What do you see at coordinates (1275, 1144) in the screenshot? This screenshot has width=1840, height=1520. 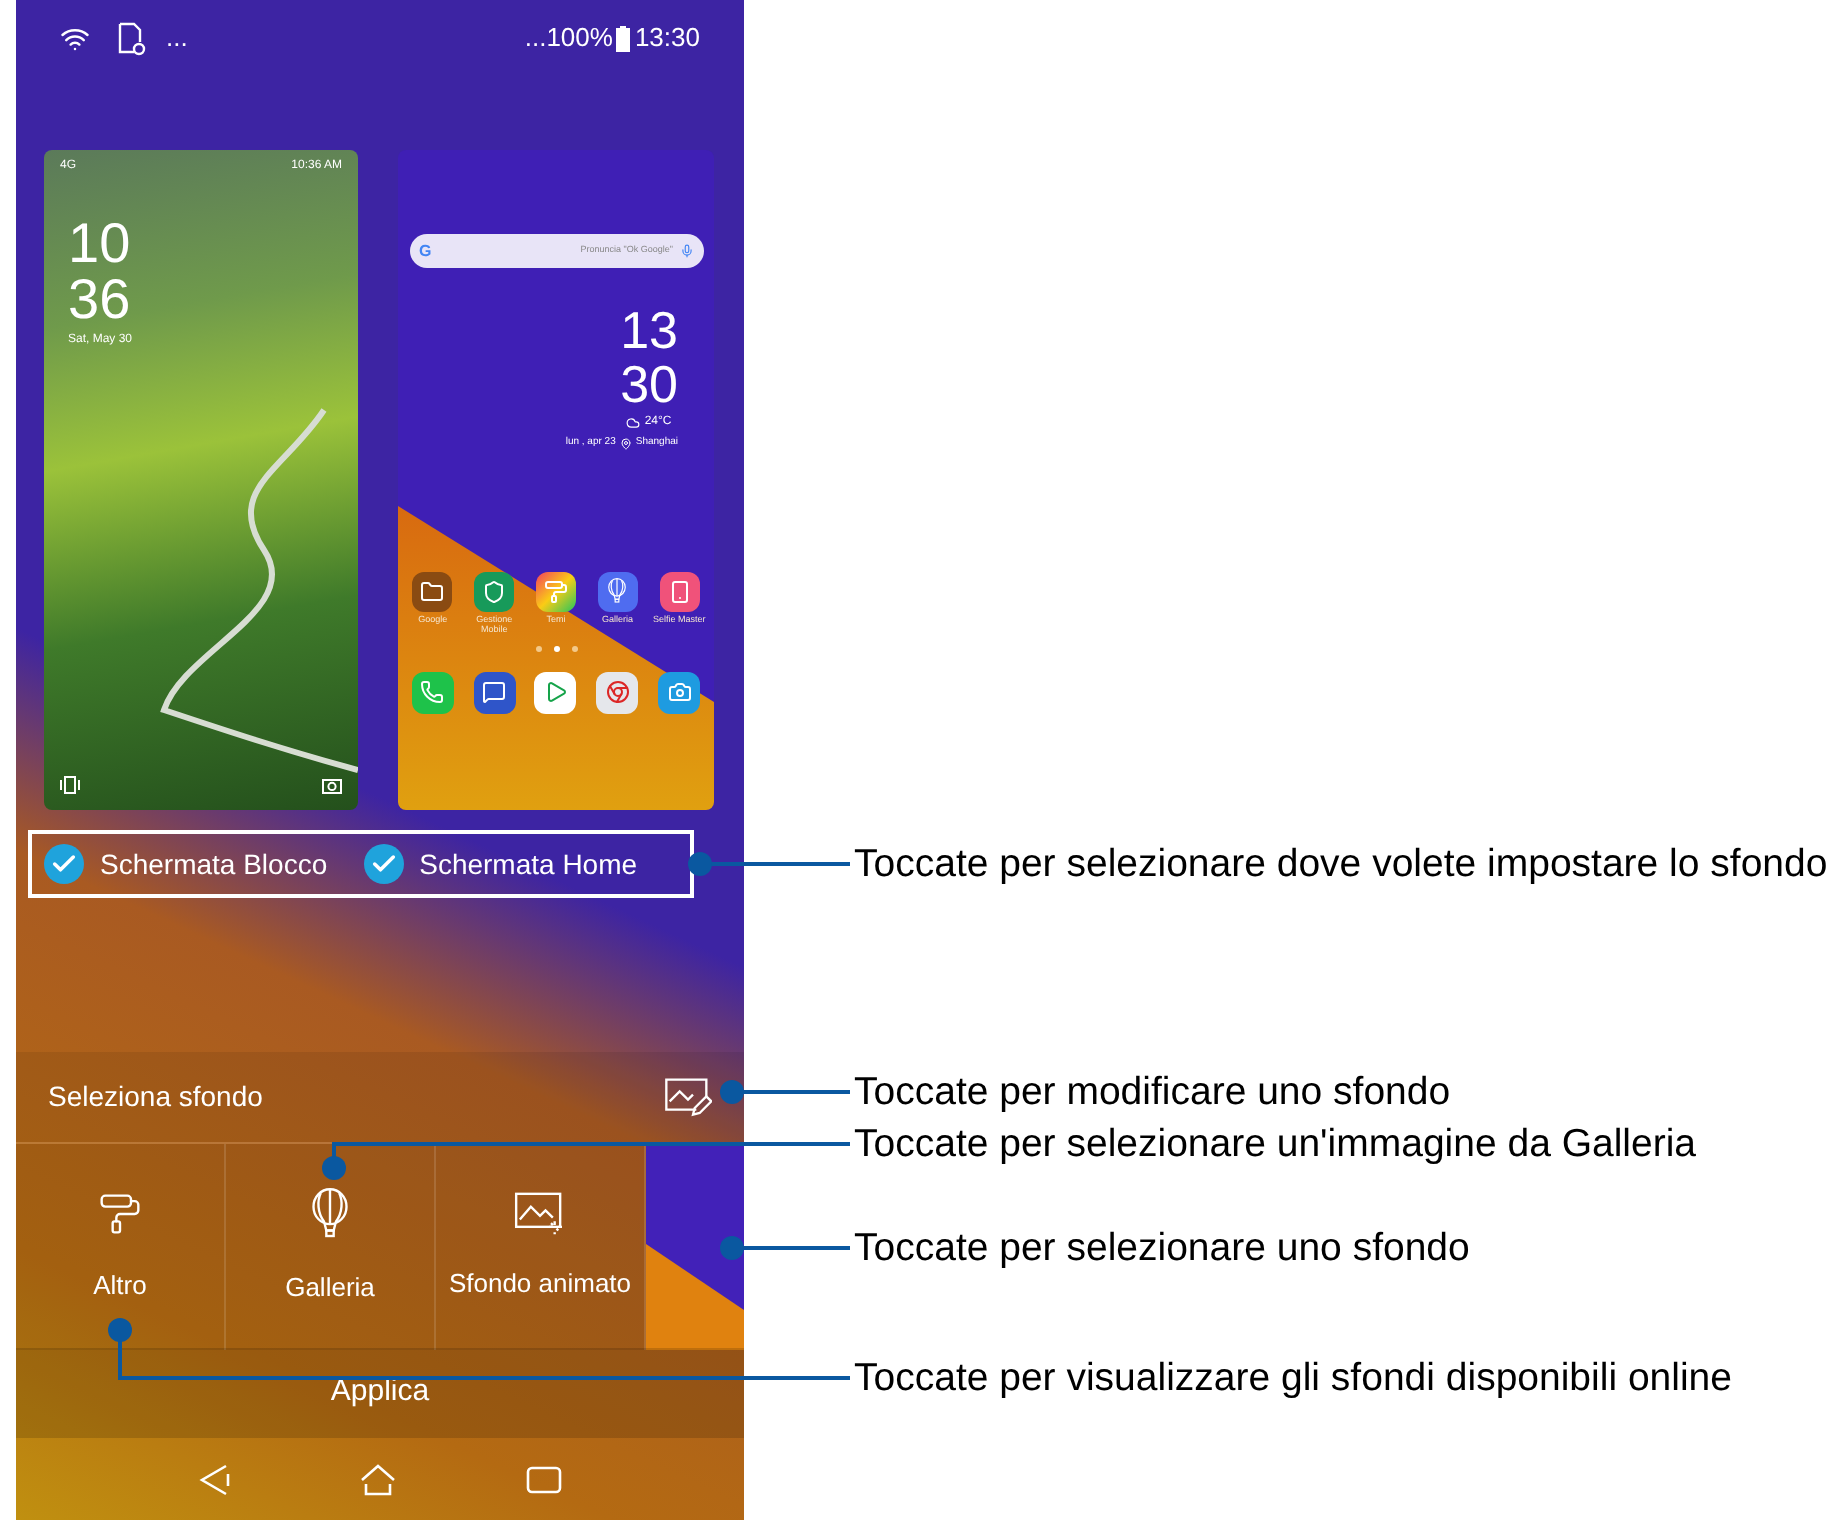 I see `callout-text: Toccate per selezionare un'immagine da Galleria` at bounding box center [1275, 1144].